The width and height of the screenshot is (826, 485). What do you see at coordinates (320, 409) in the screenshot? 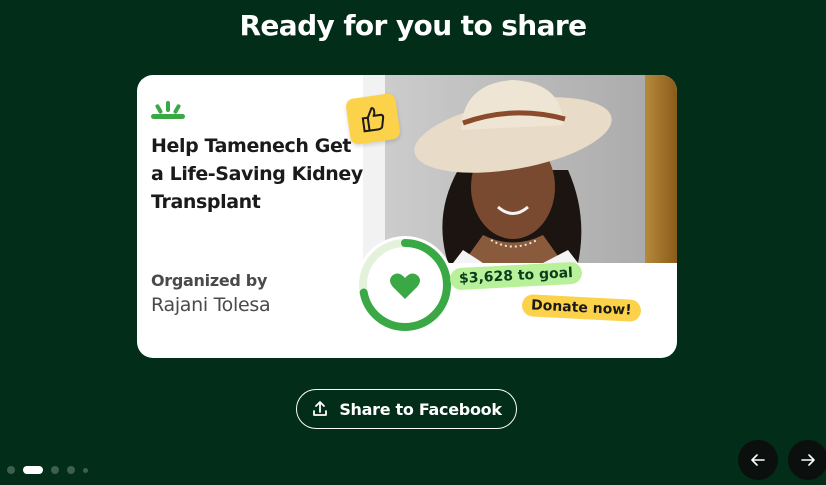
I see `upload-icon` at bounding box center [320, 409].